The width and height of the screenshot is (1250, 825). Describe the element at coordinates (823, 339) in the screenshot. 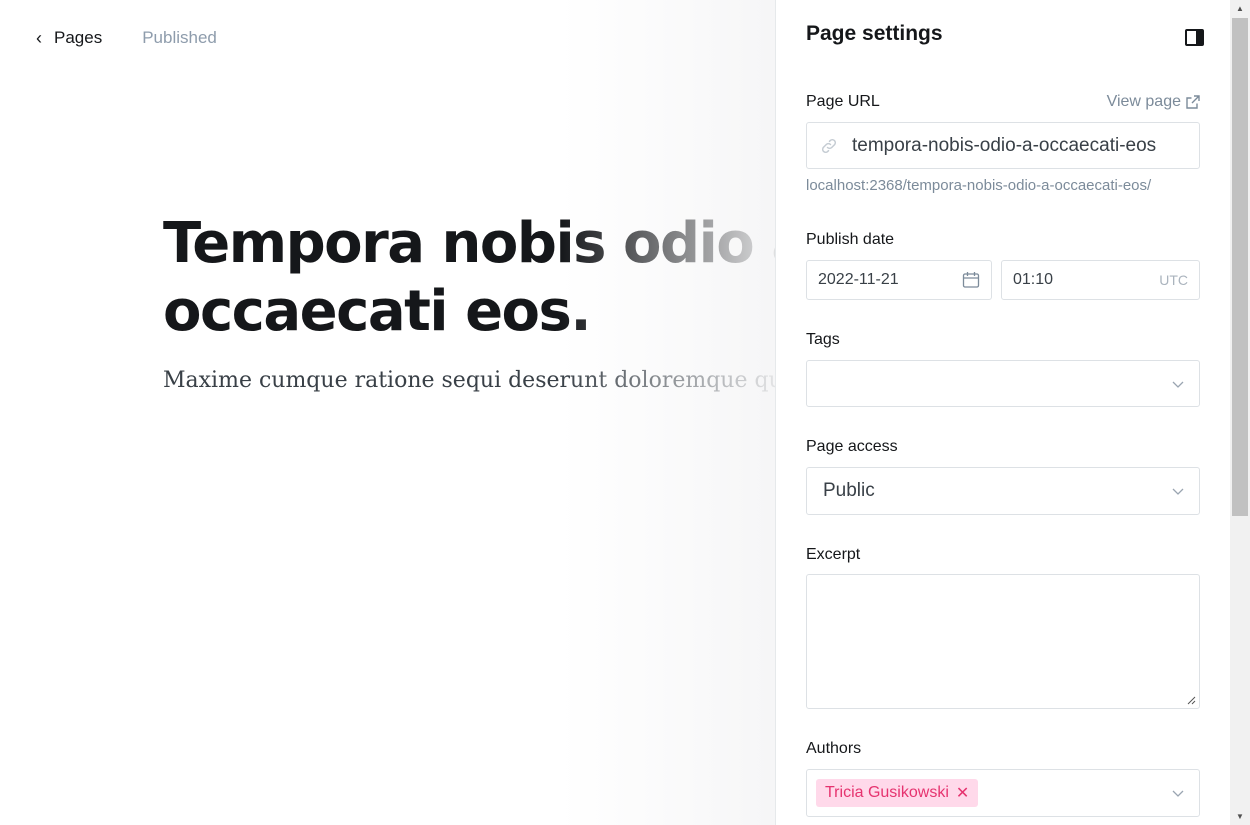

I see `tags-label: Tags` at that location.